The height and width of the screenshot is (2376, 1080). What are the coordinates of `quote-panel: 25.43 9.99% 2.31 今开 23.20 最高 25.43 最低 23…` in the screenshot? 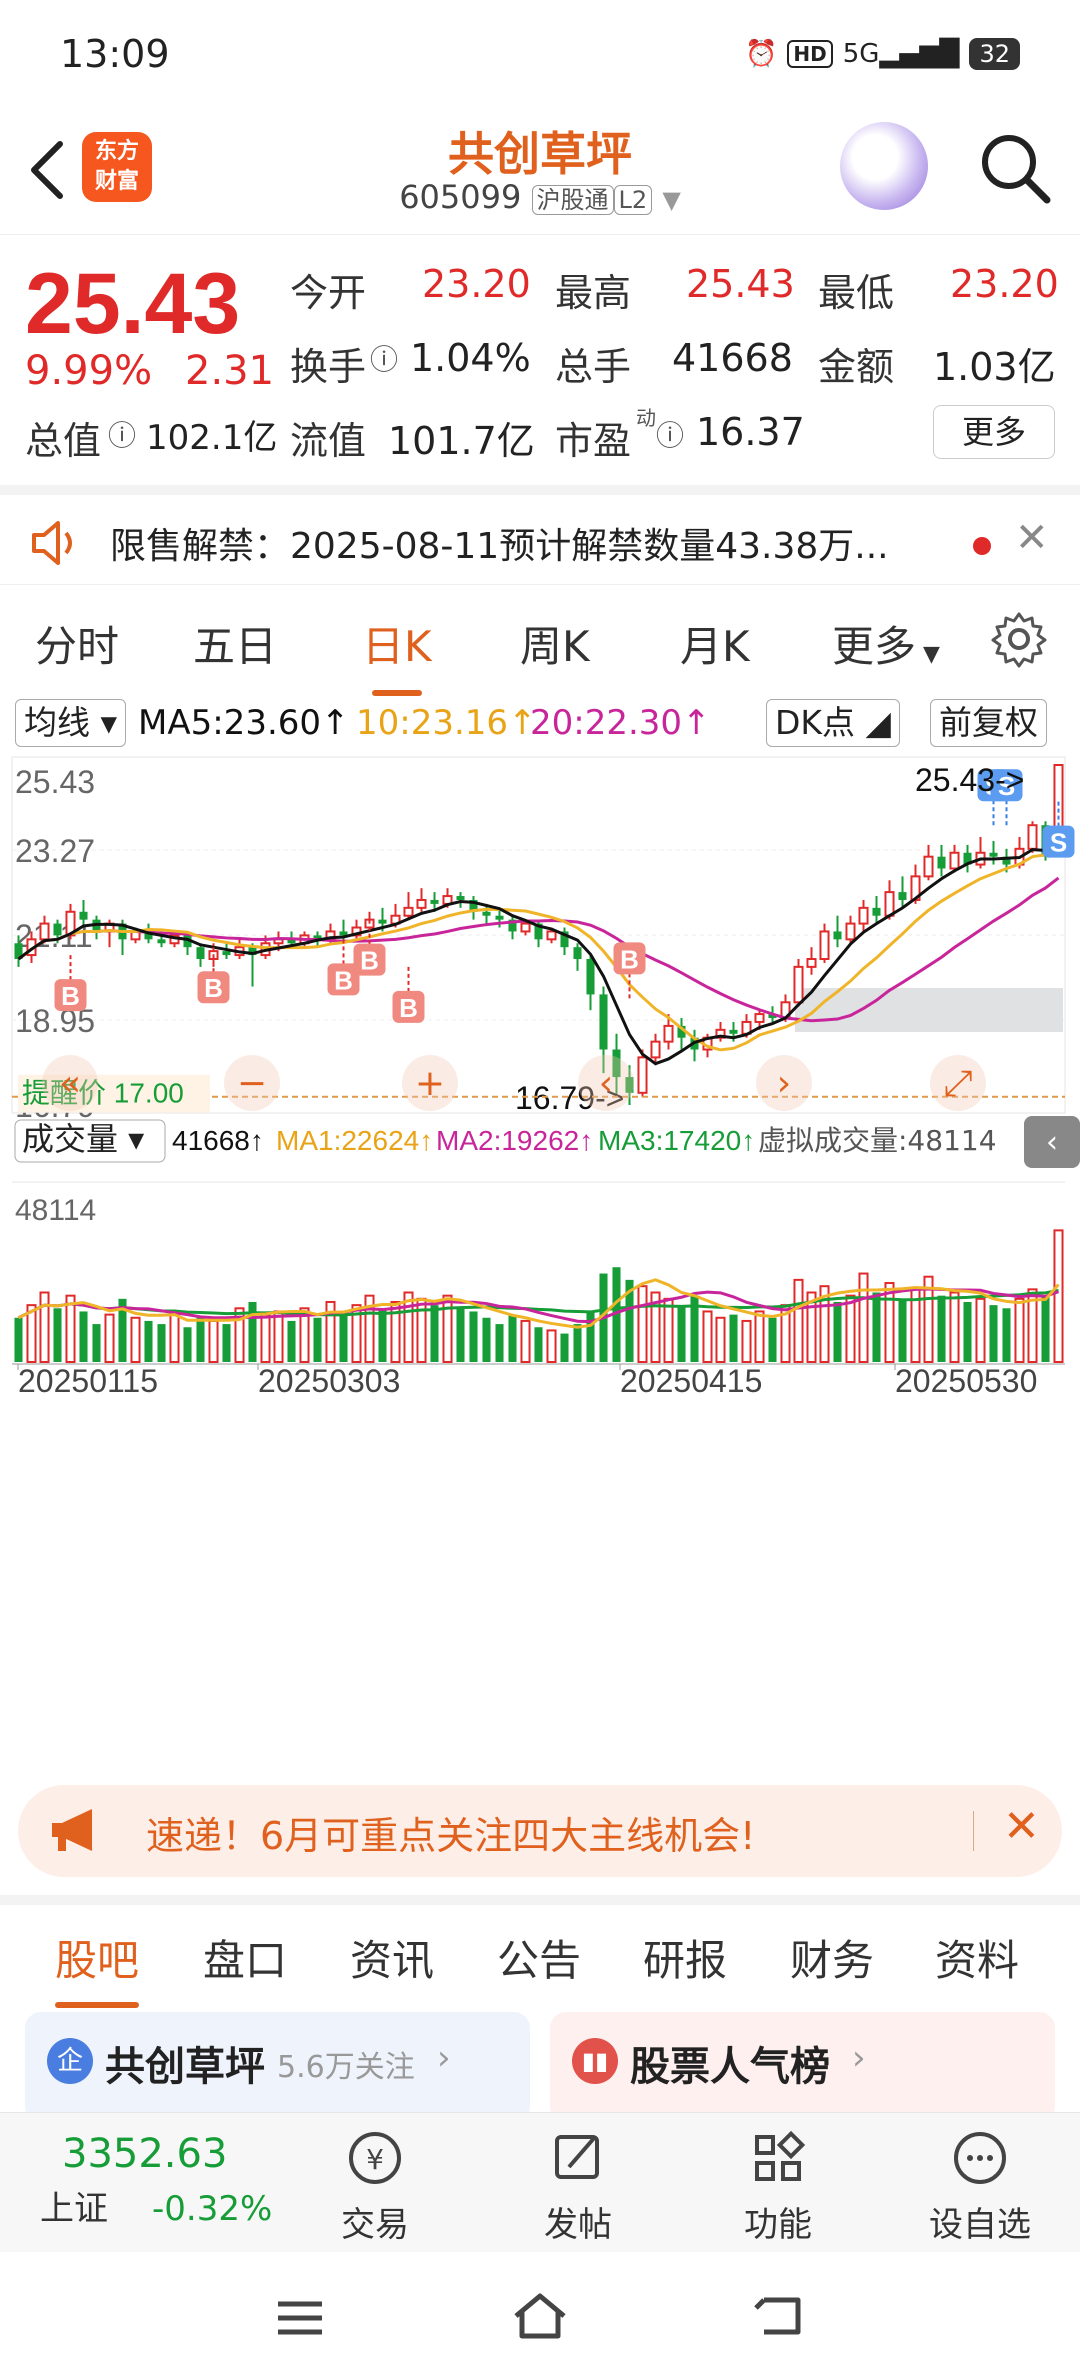 It's located at (540, 355).